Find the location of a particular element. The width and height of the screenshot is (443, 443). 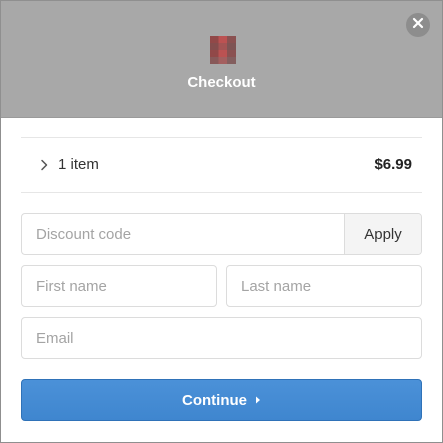

discount-code-input is located at coordinates (183, 234).